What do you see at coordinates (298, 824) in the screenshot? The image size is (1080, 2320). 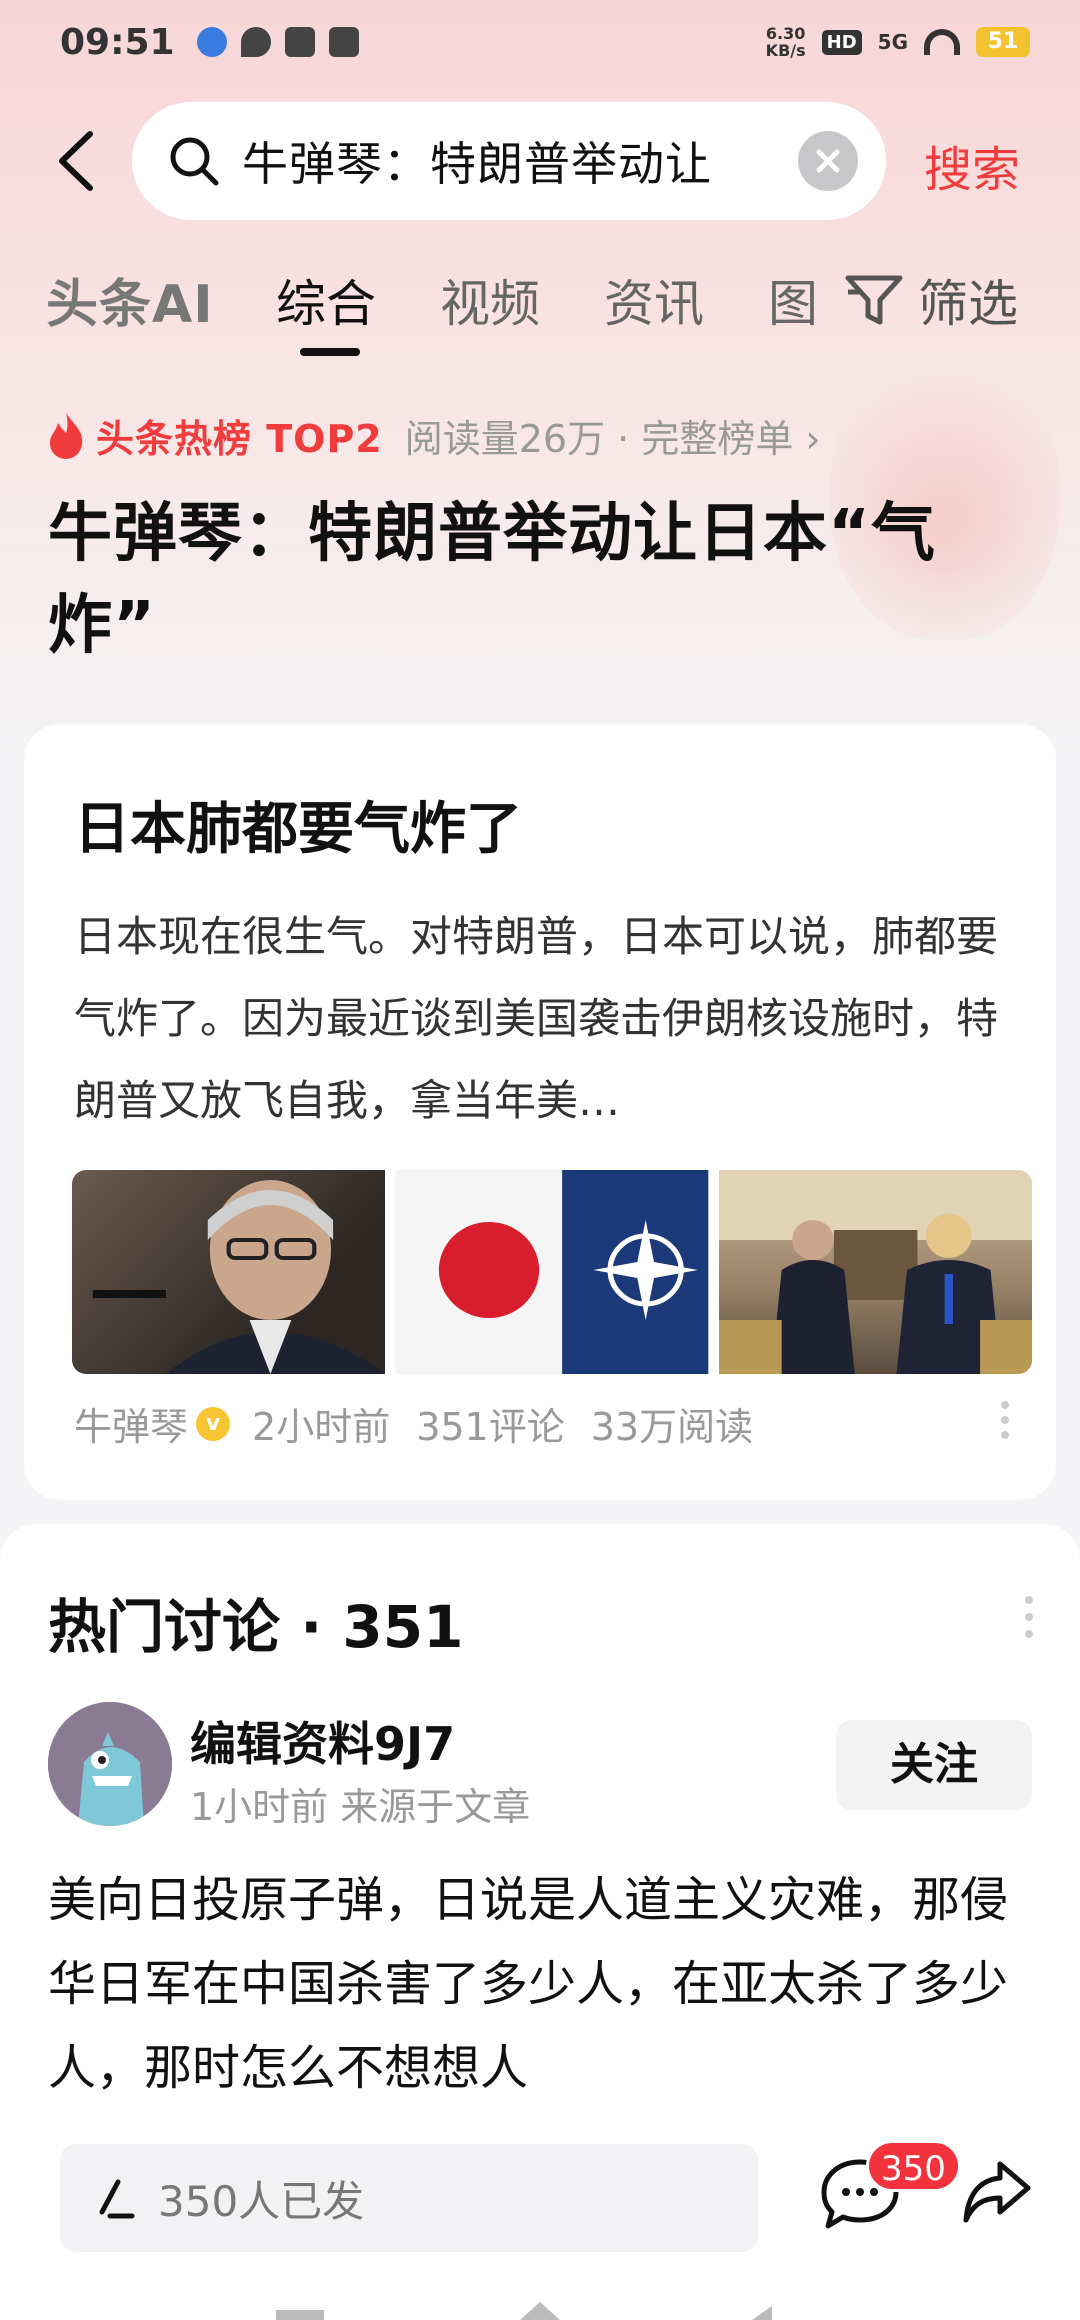 I see `article-title: 日本肺都要气炸了` at bounding box center [298, 824].